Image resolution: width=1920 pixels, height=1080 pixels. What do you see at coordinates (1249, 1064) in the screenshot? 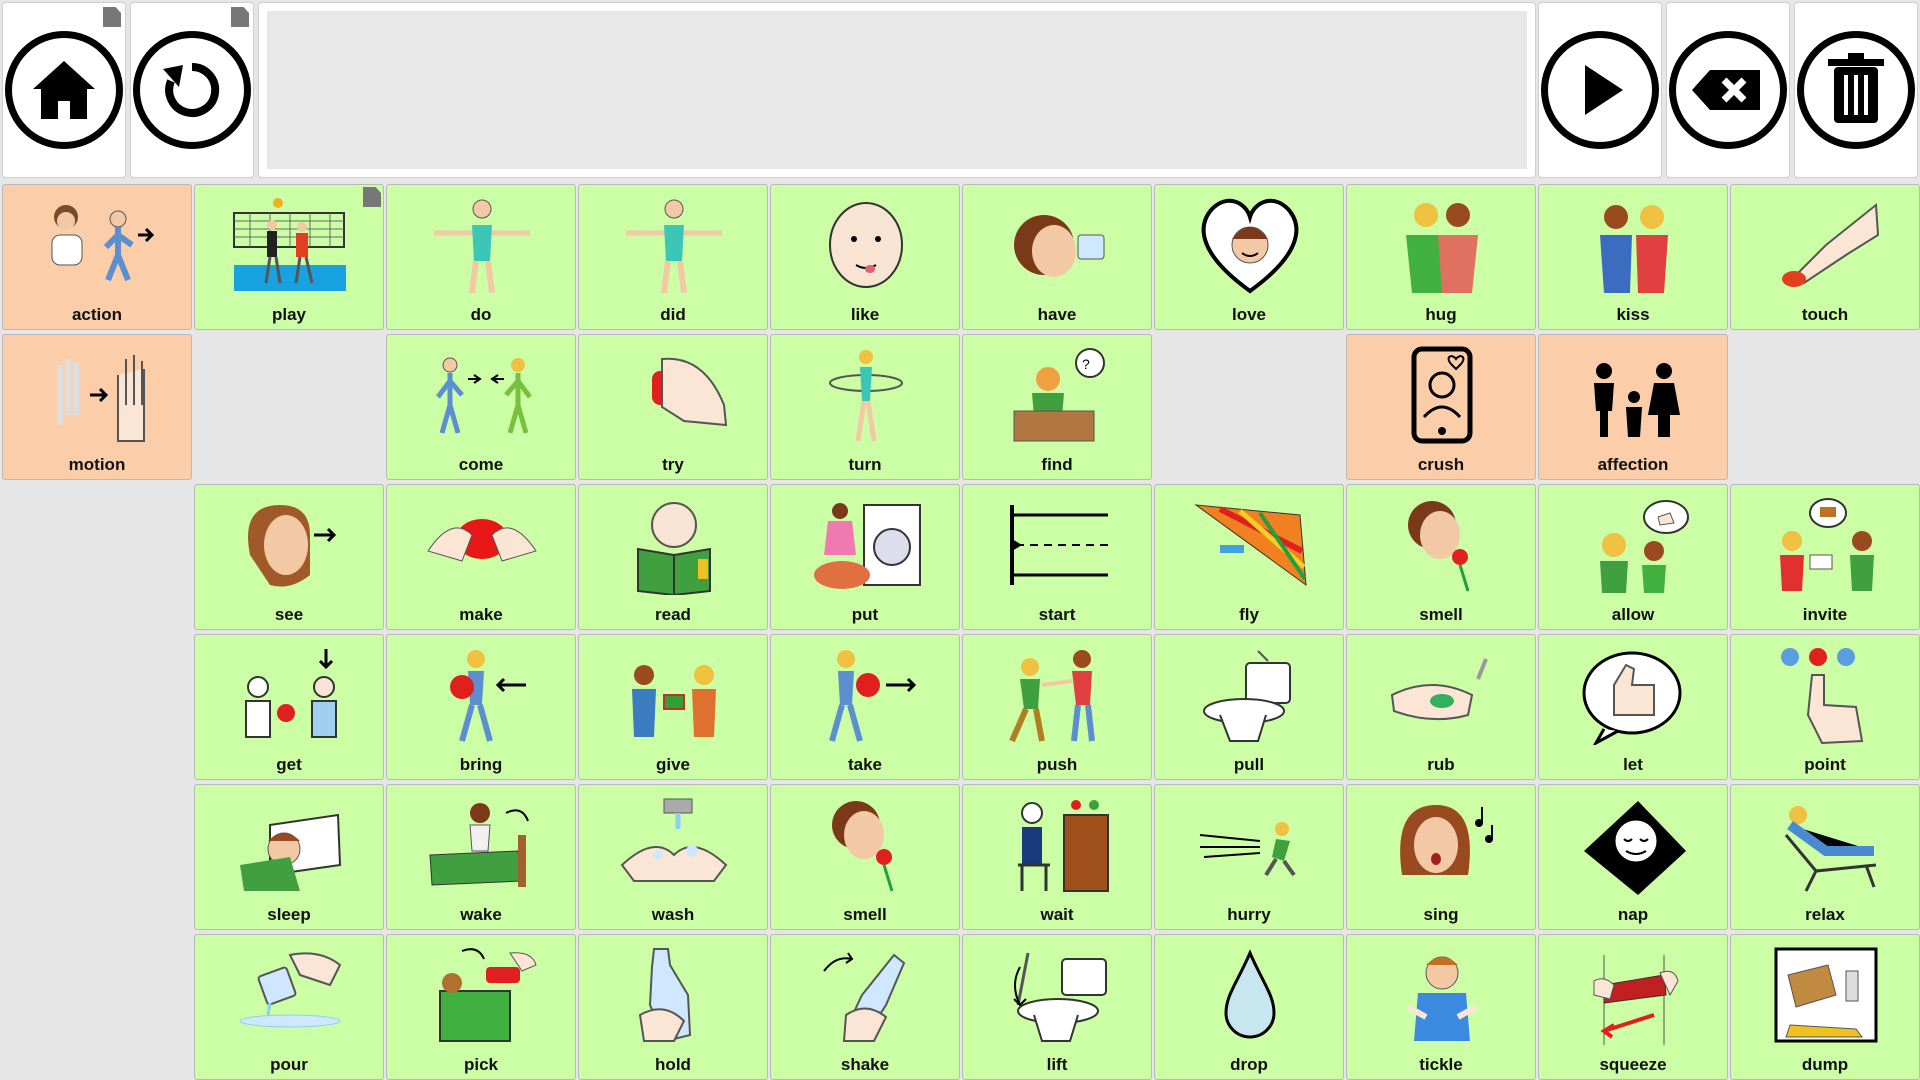
I see `cell-label: drop` at bounding box center [1249, 1064].